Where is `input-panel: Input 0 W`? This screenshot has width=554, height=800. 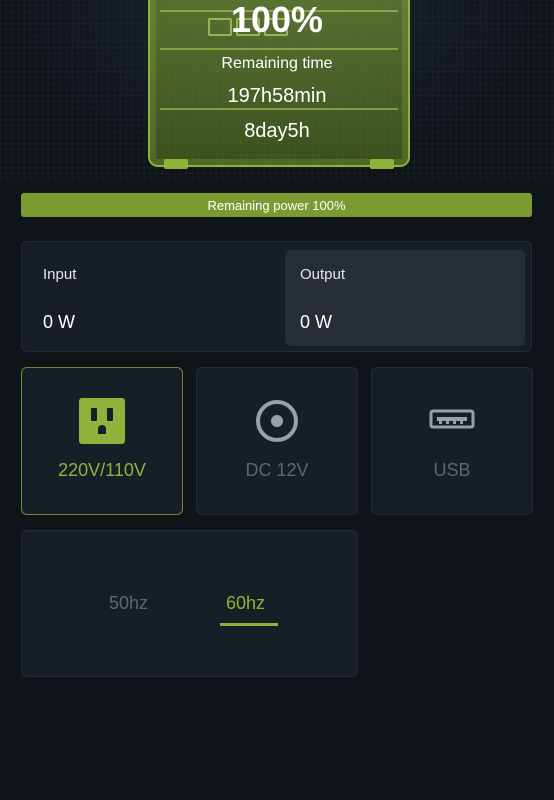 input-panel: Input 0 W is located at coordinates (148, 298).